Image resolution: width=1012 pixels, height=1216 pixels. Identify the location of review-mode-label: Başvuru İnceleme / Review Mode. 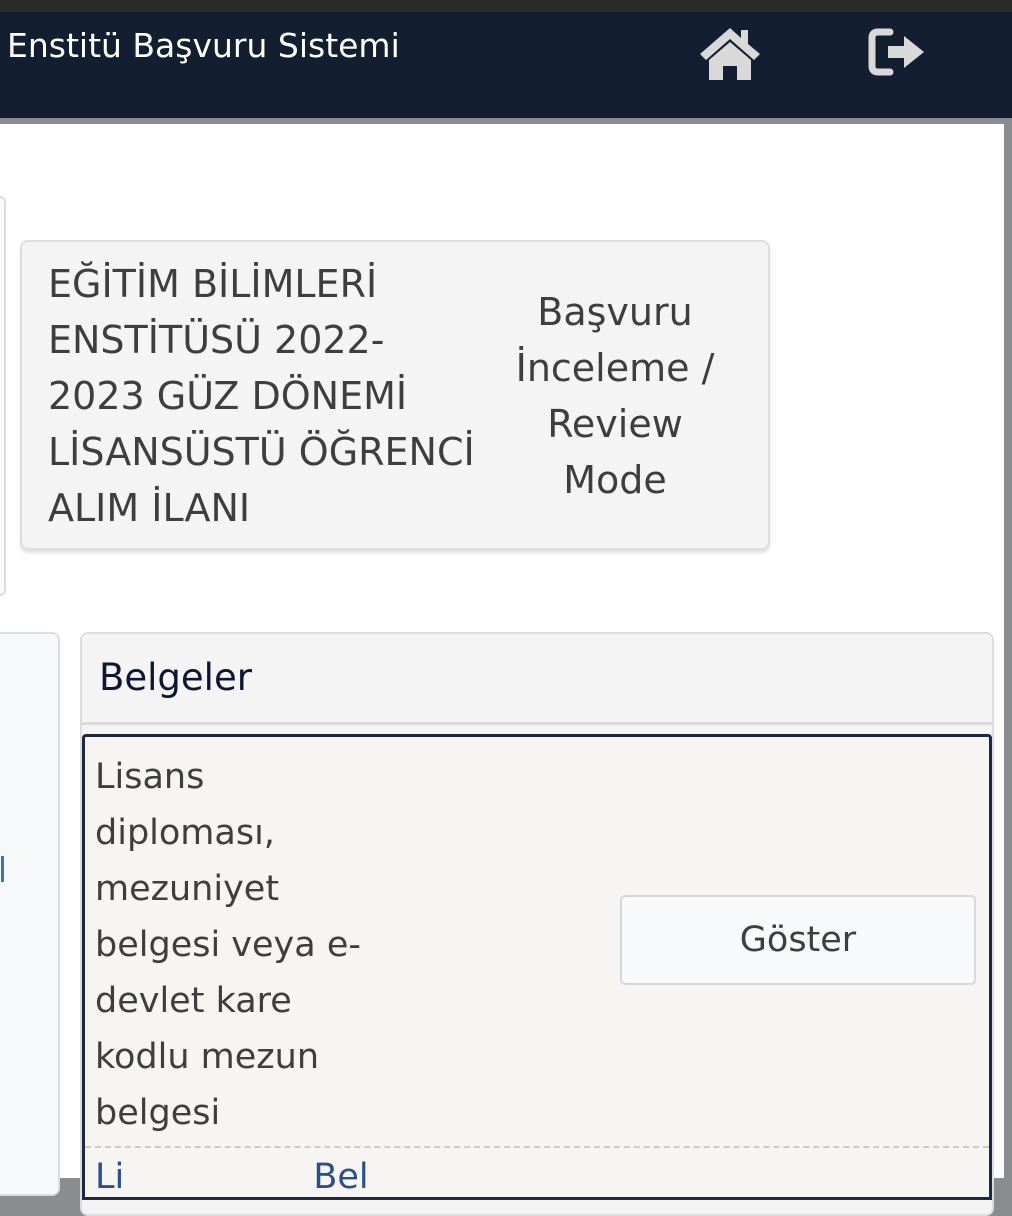
(615, 396).